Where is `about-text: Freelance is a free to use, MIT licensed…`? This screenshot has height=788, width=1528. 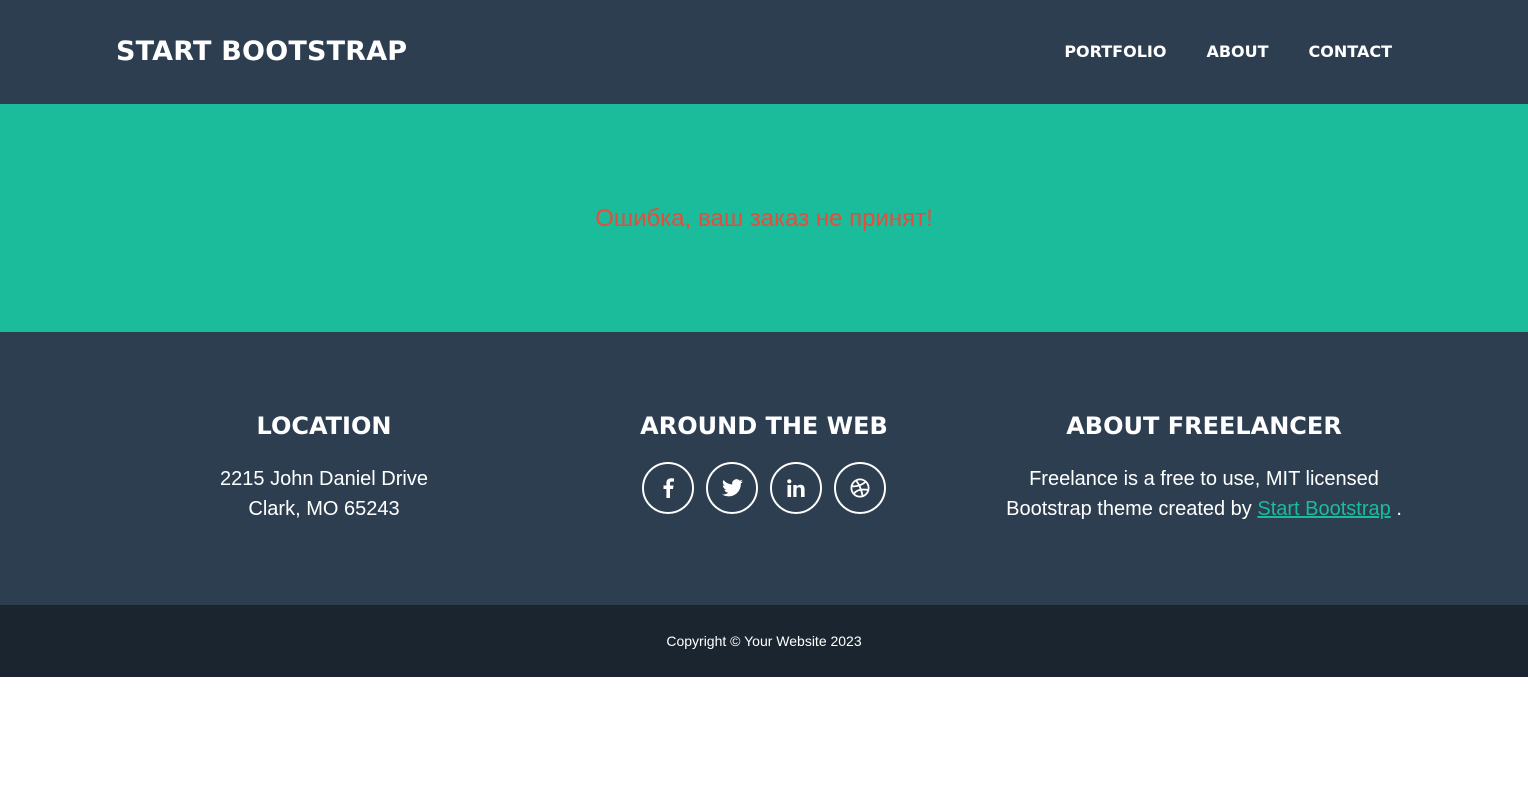
about-text: Freelance is a free to use, MIT licensed… is located at coordinates (1204, 494).